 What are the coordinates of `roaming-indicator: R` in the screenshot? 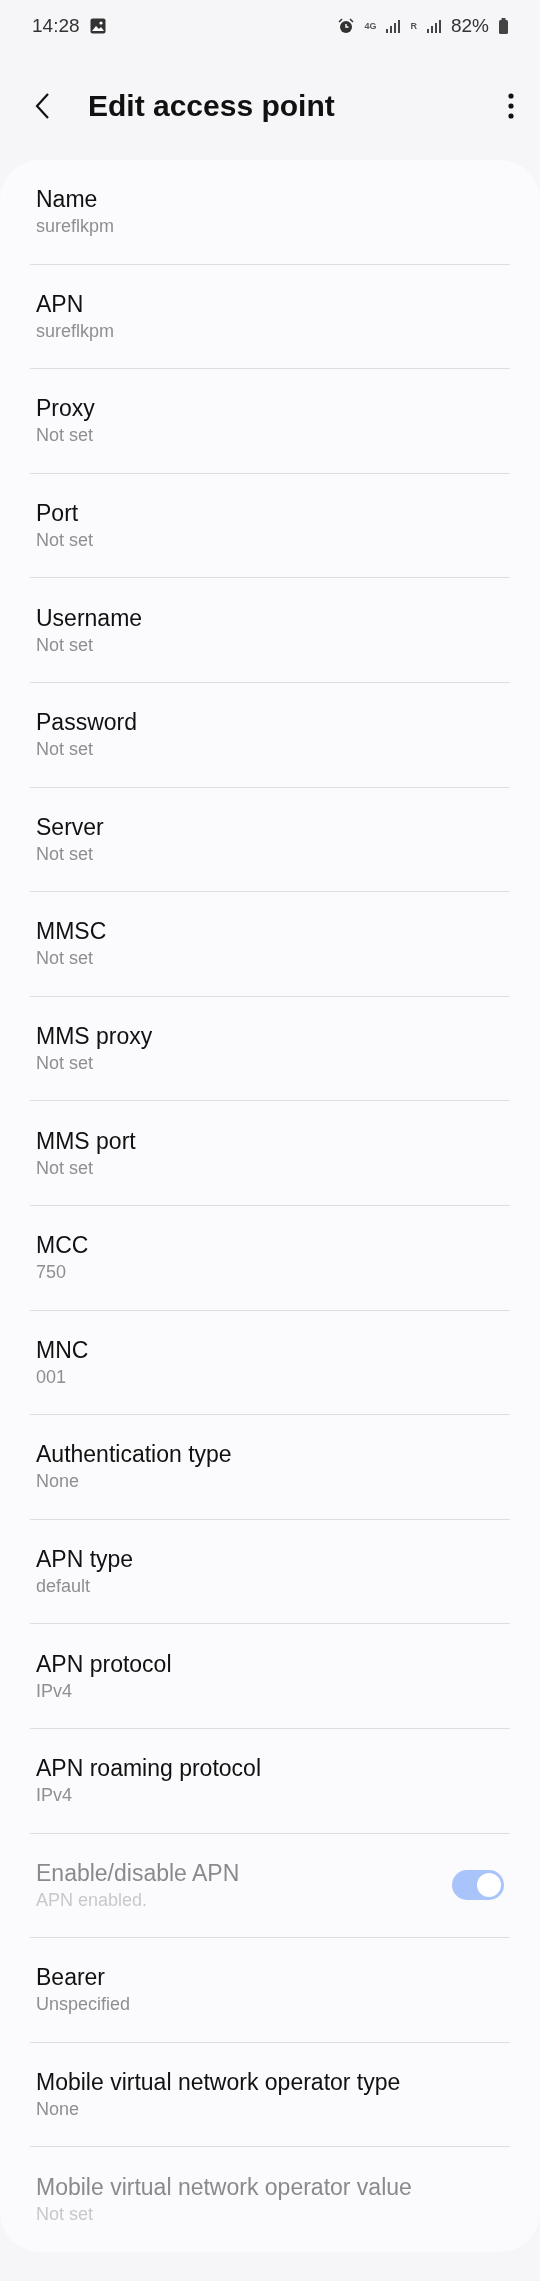 It's located at (413, 26).